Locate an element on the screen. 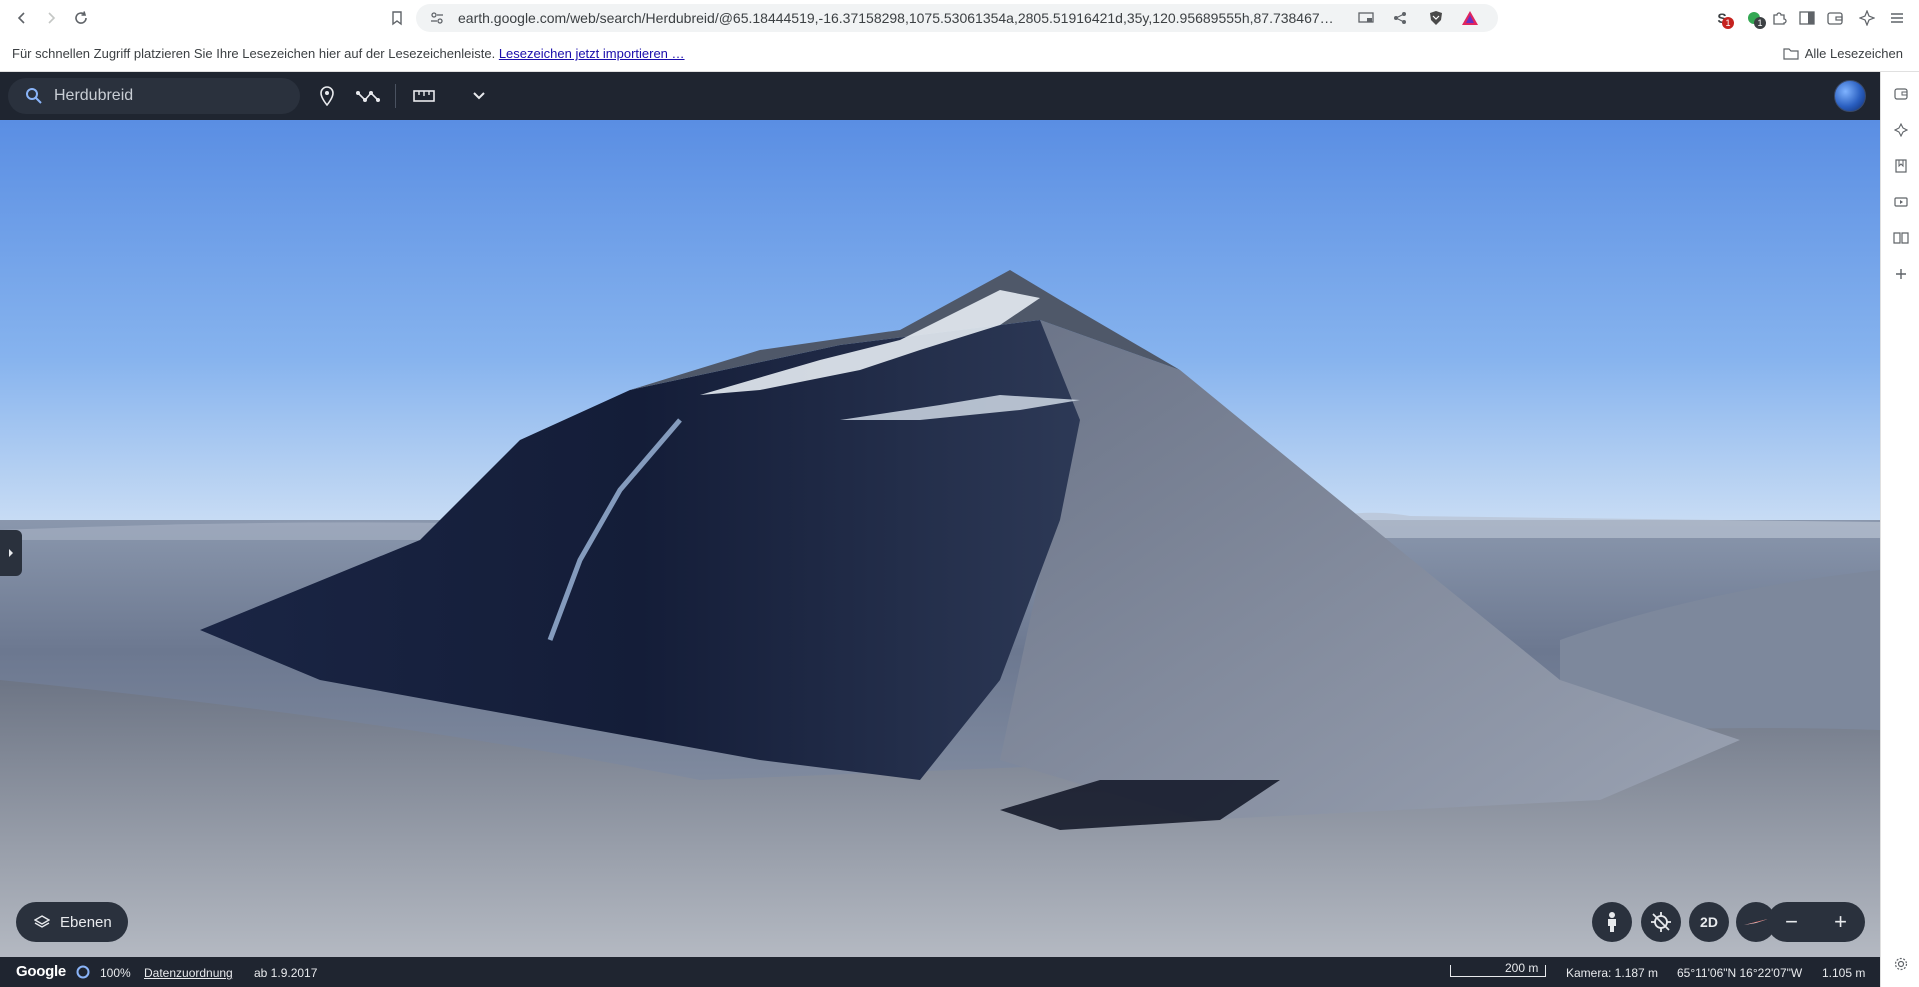 This screenshot has height=987, width=1919. back-arrow-icon is located at coordinates (21, 18).